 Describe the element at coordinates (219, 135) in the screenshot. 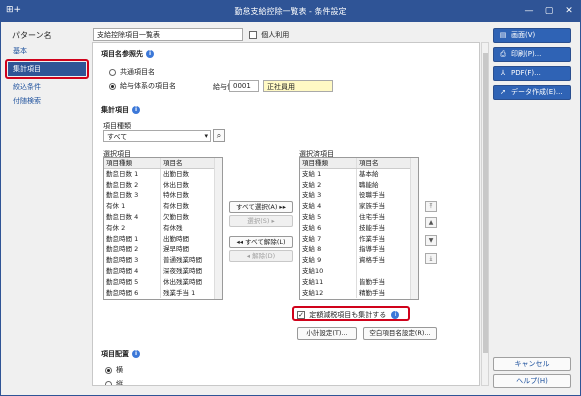

I see `search-icon: ⌕` at that location.